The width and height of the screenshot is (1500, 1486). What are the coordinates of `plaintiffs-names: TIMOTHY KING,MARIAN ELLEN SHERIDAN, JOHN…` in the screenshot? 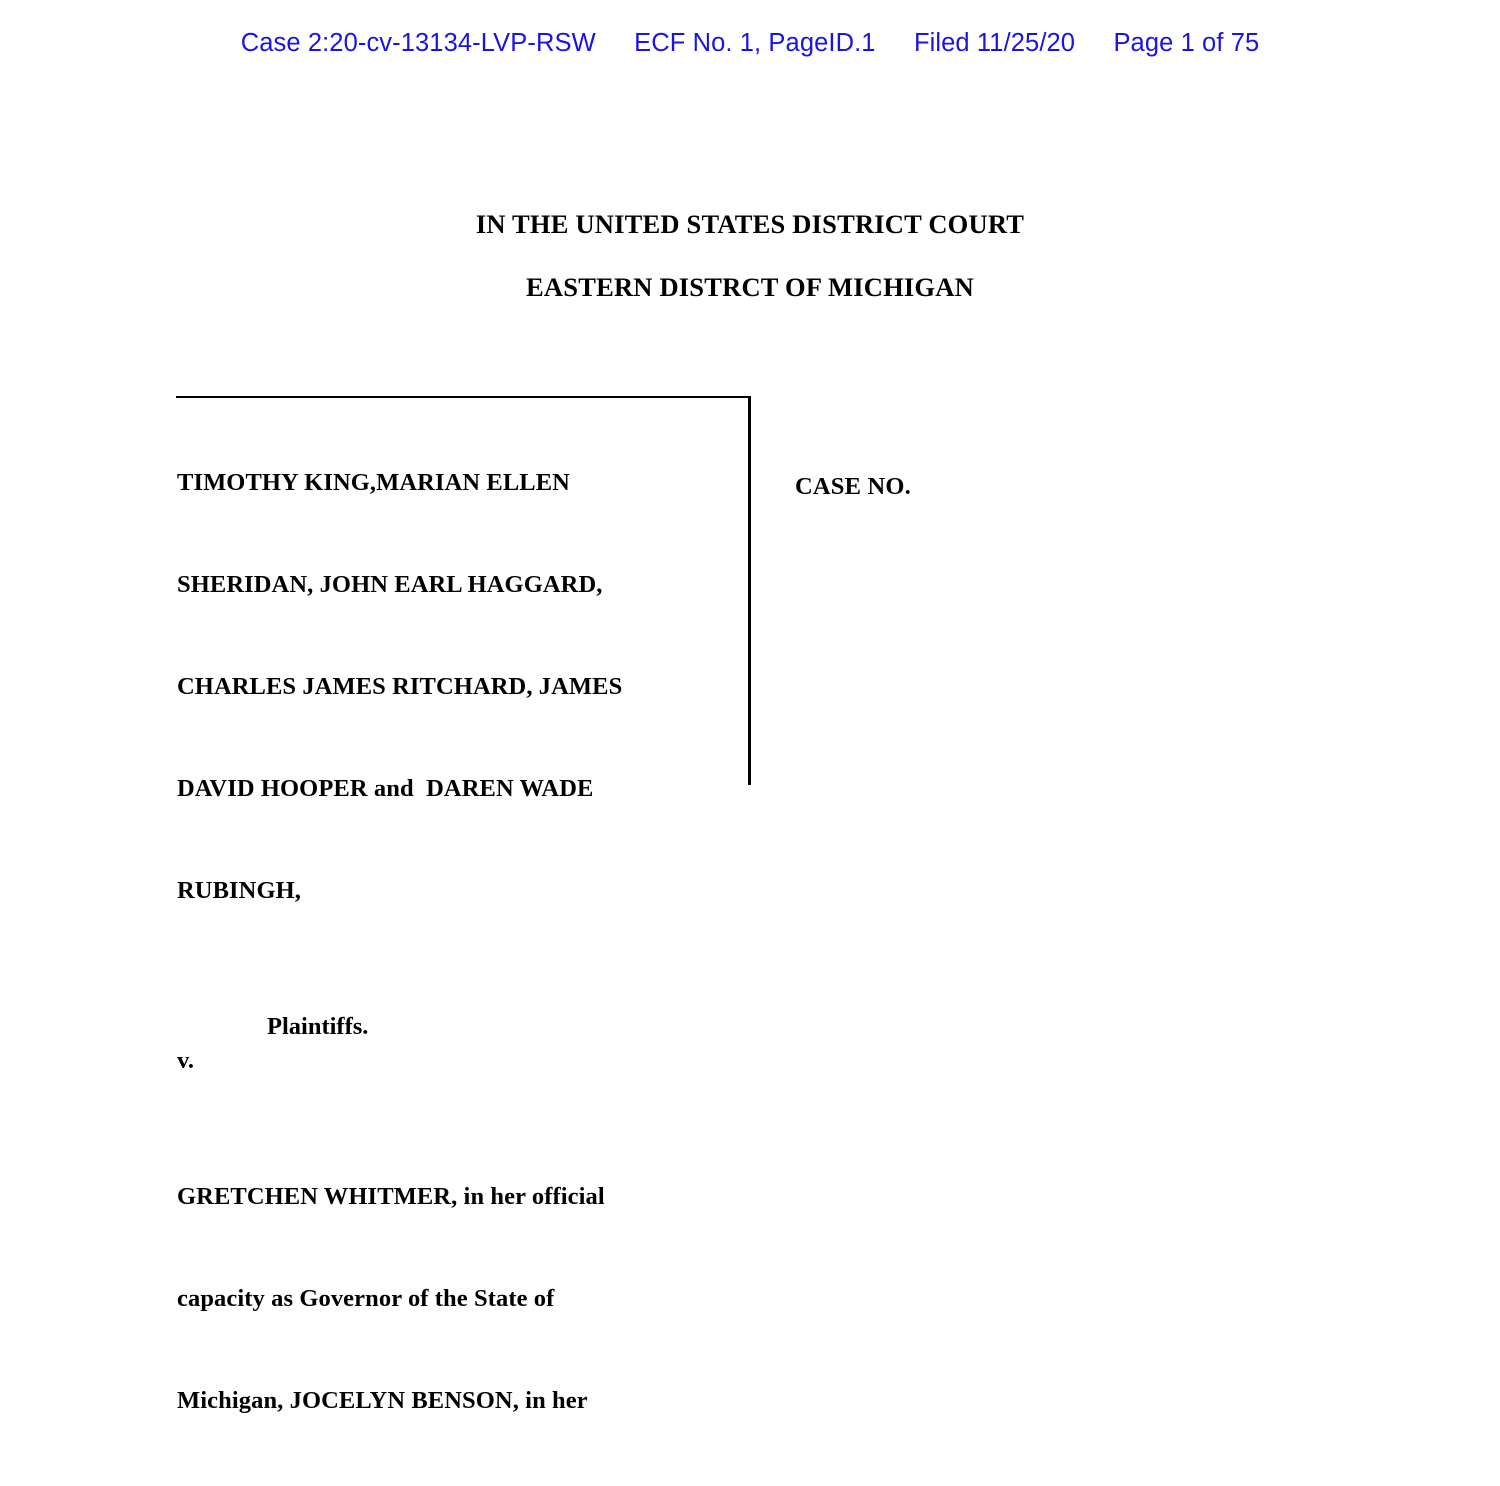 It's located at (457, 687).